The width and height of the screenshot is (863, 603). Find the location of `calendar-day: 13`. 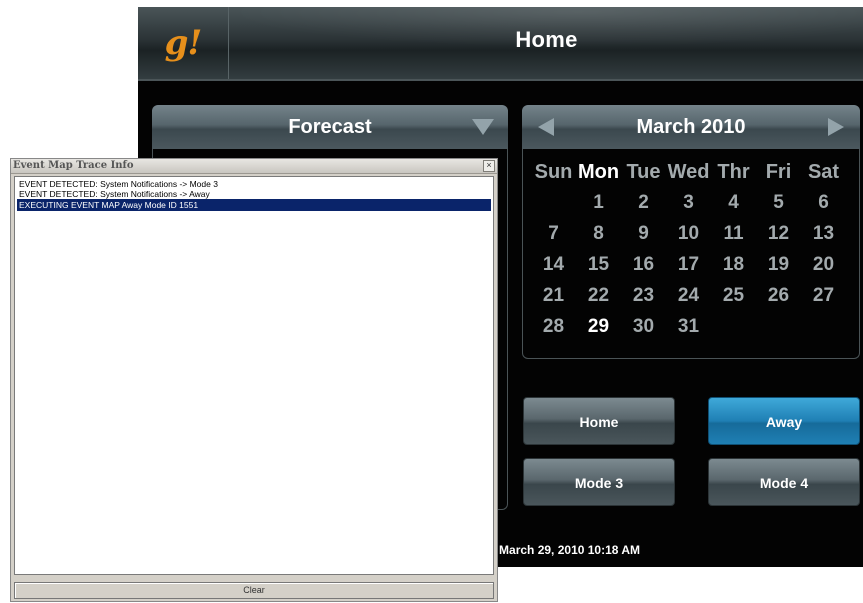

calendar-day: 13 is located at coordinates (823, 238).